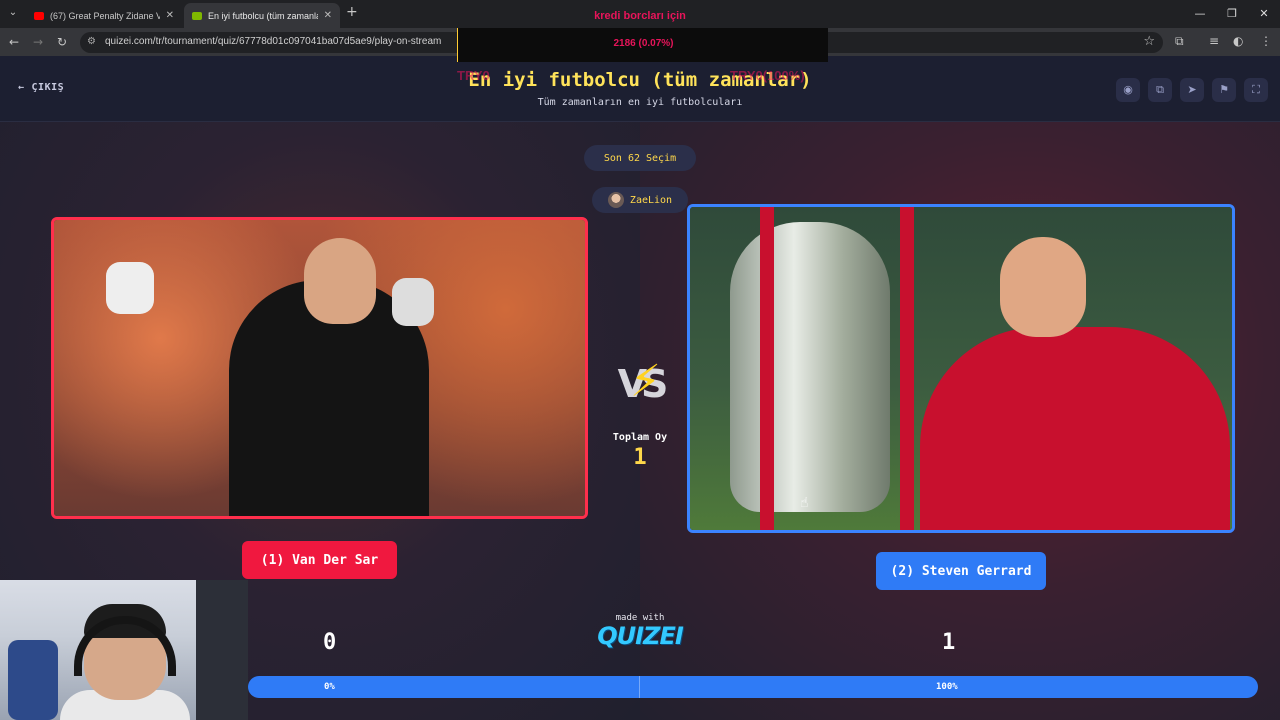  What do you see at coordinates (640, 437) in the screenshot?
I see `total-votes-label: Toplam Oy` at bounding box center [640, 437].